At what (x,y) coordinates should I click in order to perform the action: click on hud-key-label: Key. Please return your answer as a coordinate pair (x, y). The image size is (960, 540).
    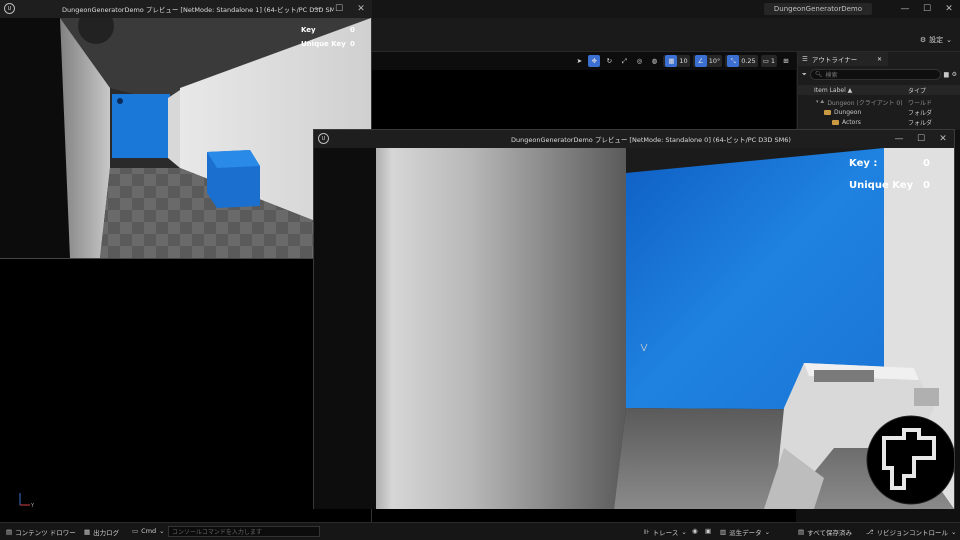
    Looking at the image, I should click on (308, 30).